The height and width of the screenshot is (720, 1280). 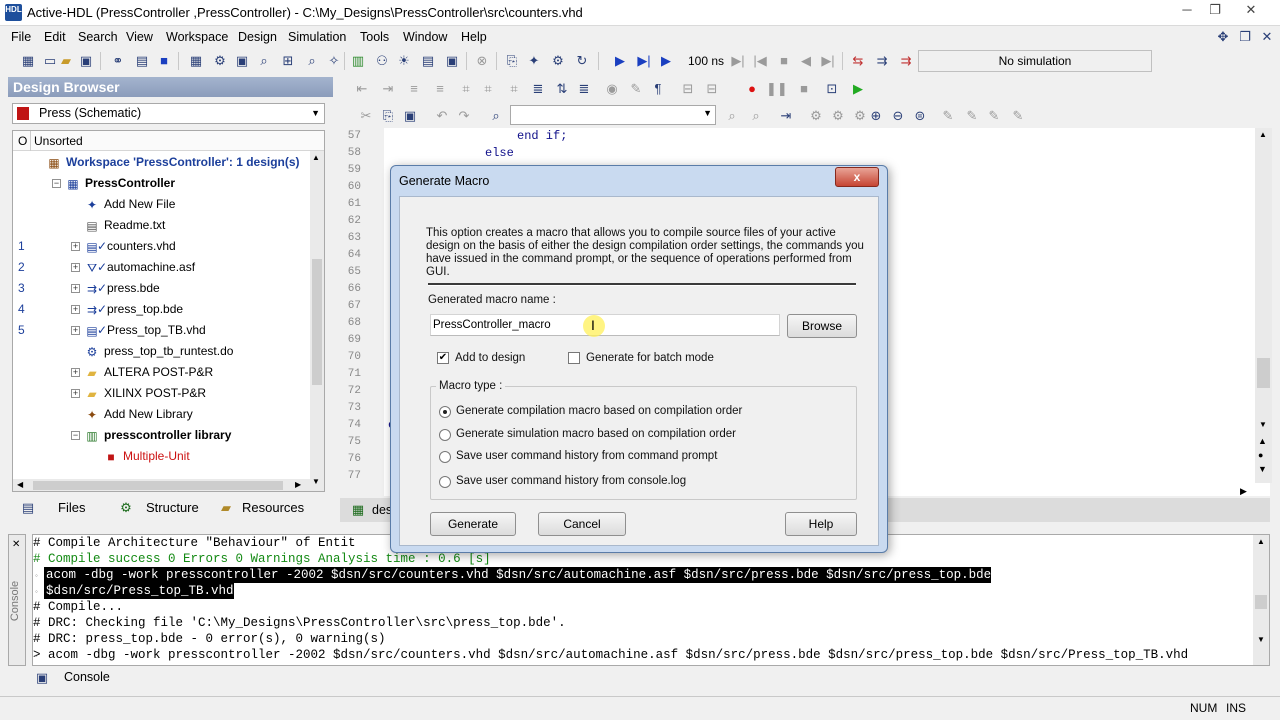 I want to click on scroll-left-icon: ◀, so click(x=20, y=484).